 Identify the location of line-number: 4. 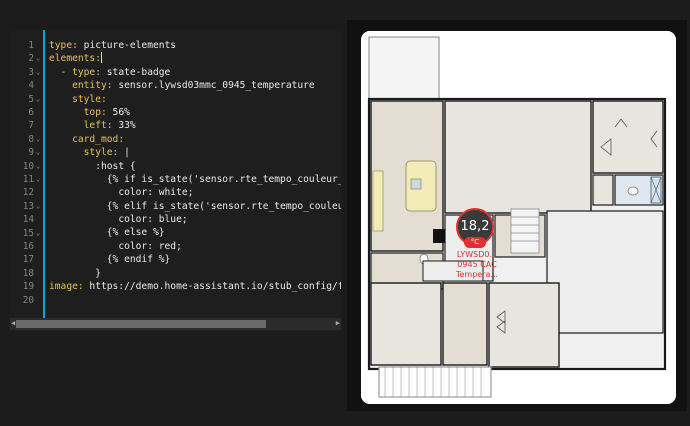
(31, 86).